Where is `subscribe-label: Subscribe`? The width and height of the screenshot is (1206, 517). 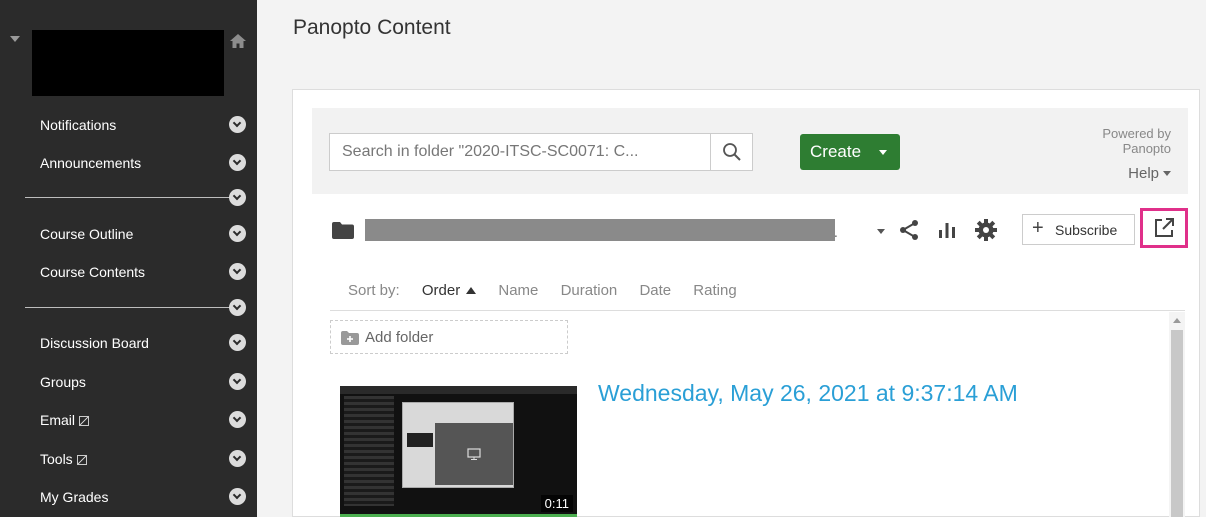 subscribe-label: Subscribe is located at coordinates (1086, 230).